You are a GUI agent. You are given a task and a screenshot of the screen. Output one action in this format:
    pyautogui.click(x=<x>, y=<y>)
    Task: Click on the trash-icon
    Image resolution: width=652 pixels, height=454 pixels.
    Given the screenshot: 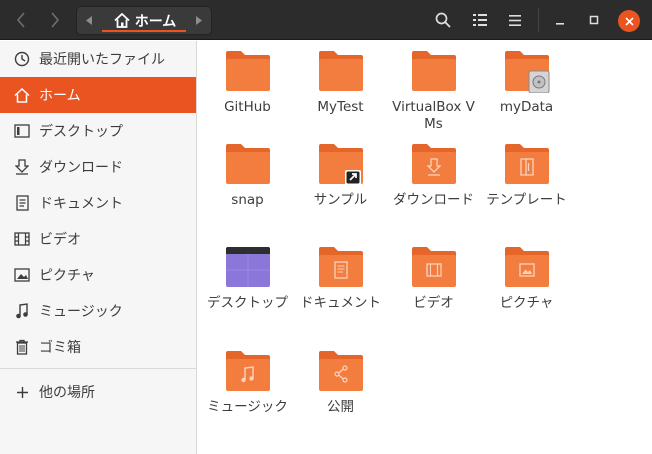 What is the action you would take?
    pyautogui.click(x=22, y=347)
    